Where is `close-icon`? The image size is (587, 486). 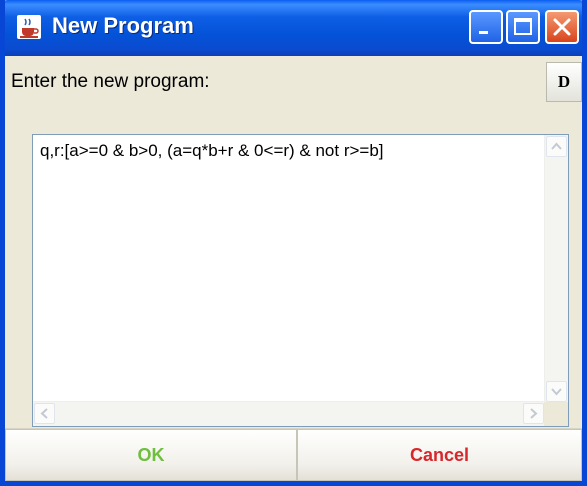 close-icon is located at coordinates (562, 27).